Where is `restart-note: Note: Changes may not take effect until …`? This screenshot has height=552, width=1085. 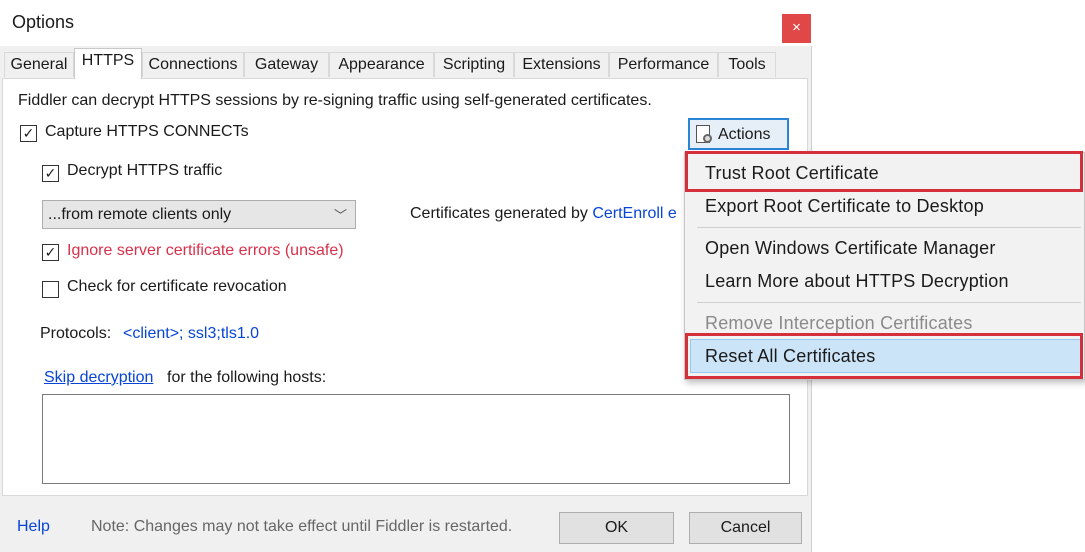
restart-note: Note: Changes may not take effect until … is located at coordinates (302, 526).